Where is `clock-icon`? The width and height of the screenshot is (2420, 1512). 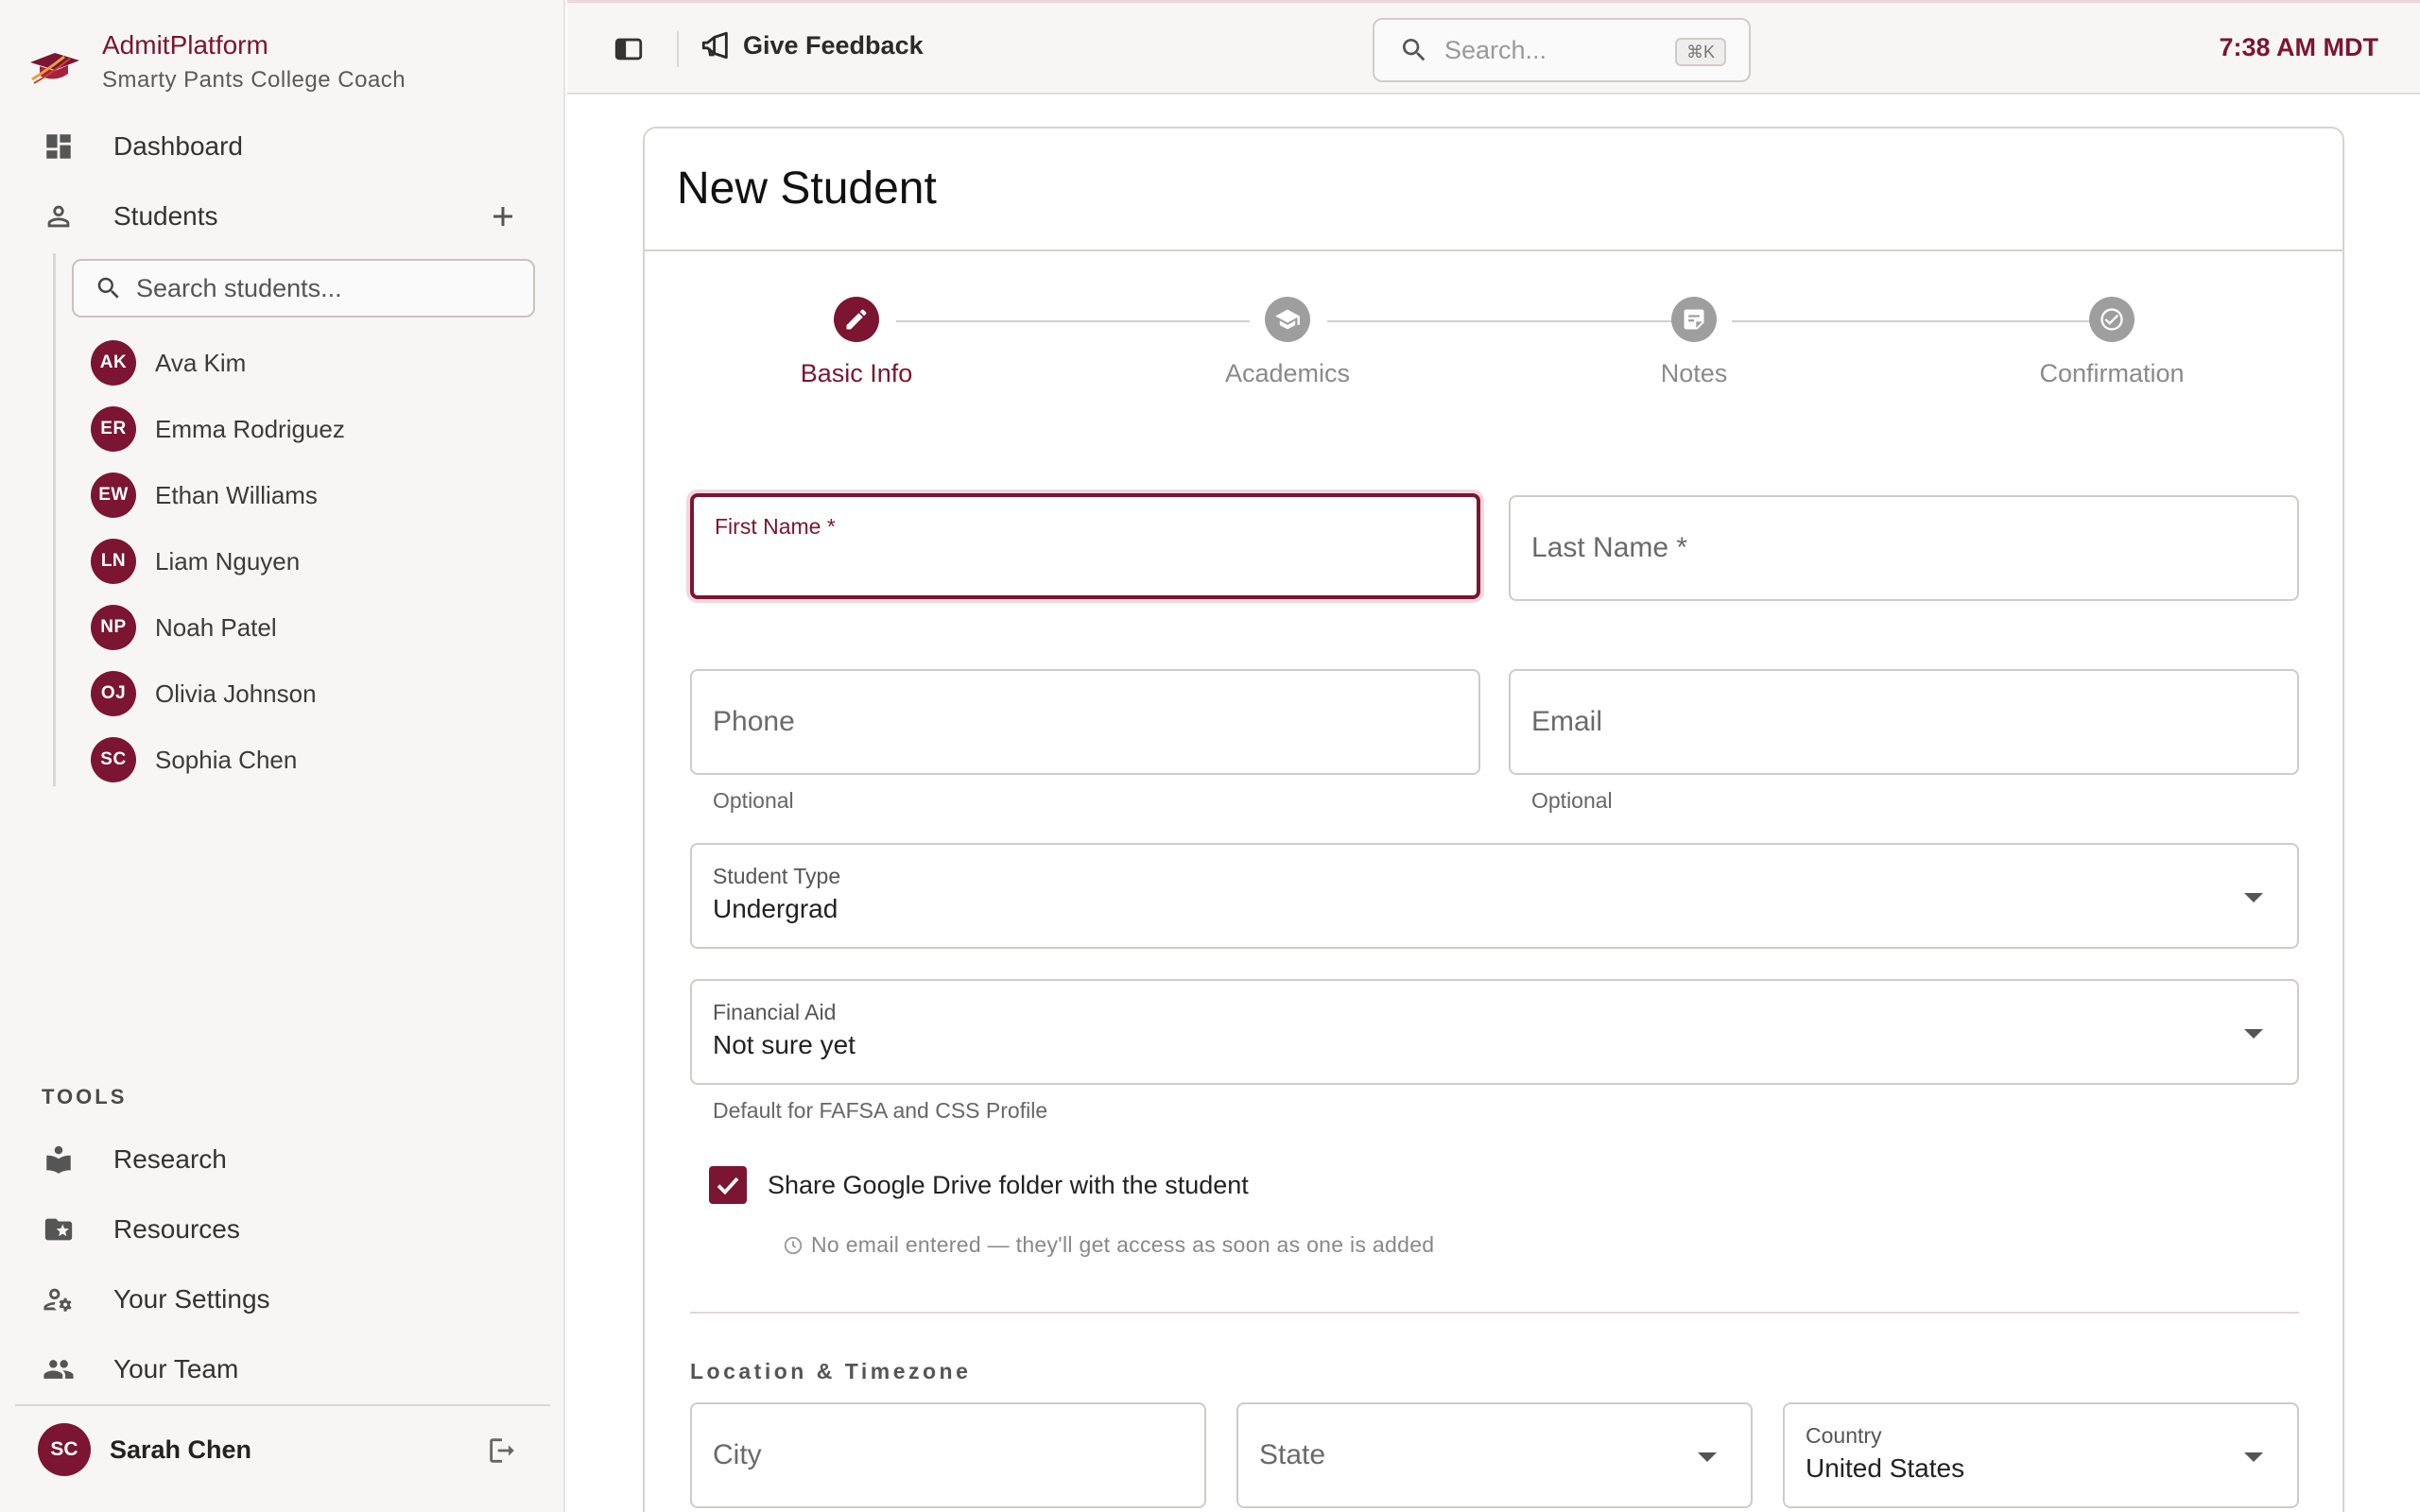 clock-icon is located at coordinates (793, 1245).